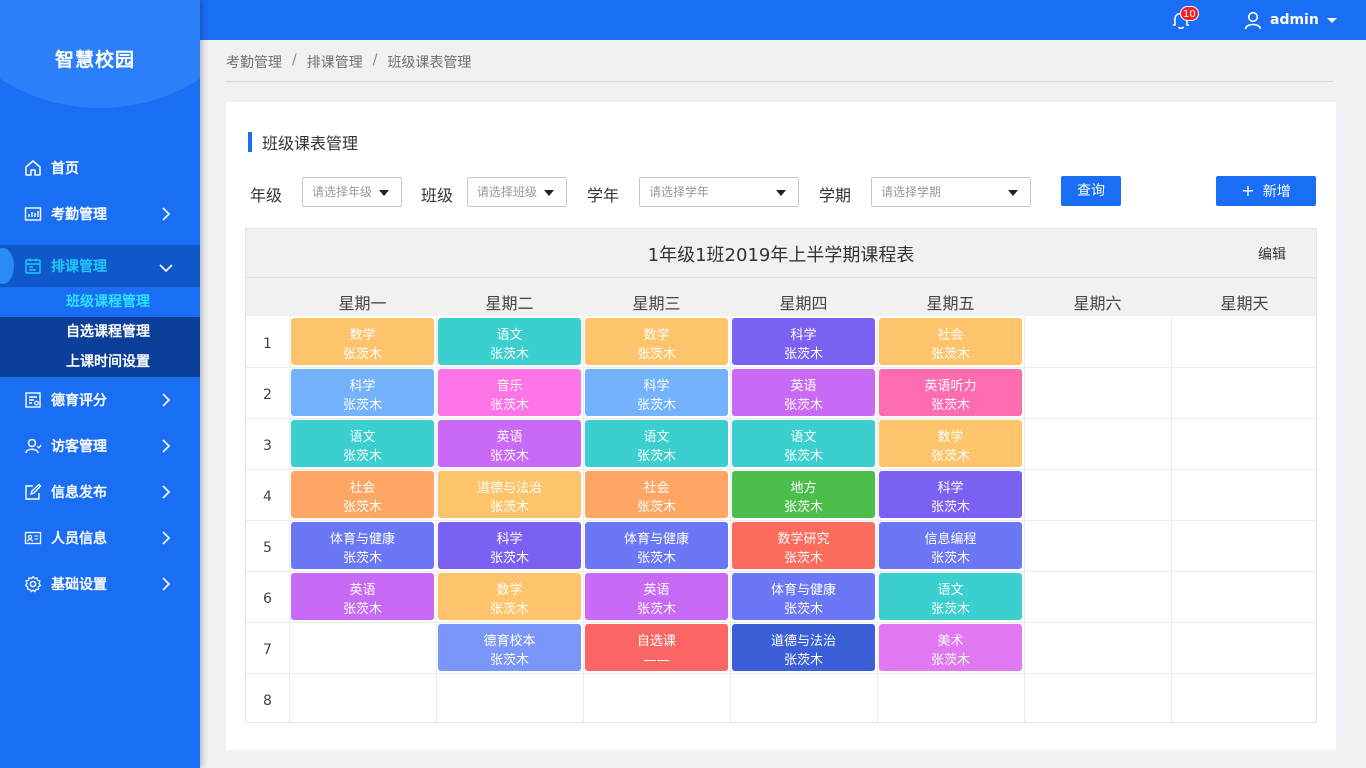 The height and width of the screenshot is (768, 1366). I want to click on active-indicator, so click(7, 266).